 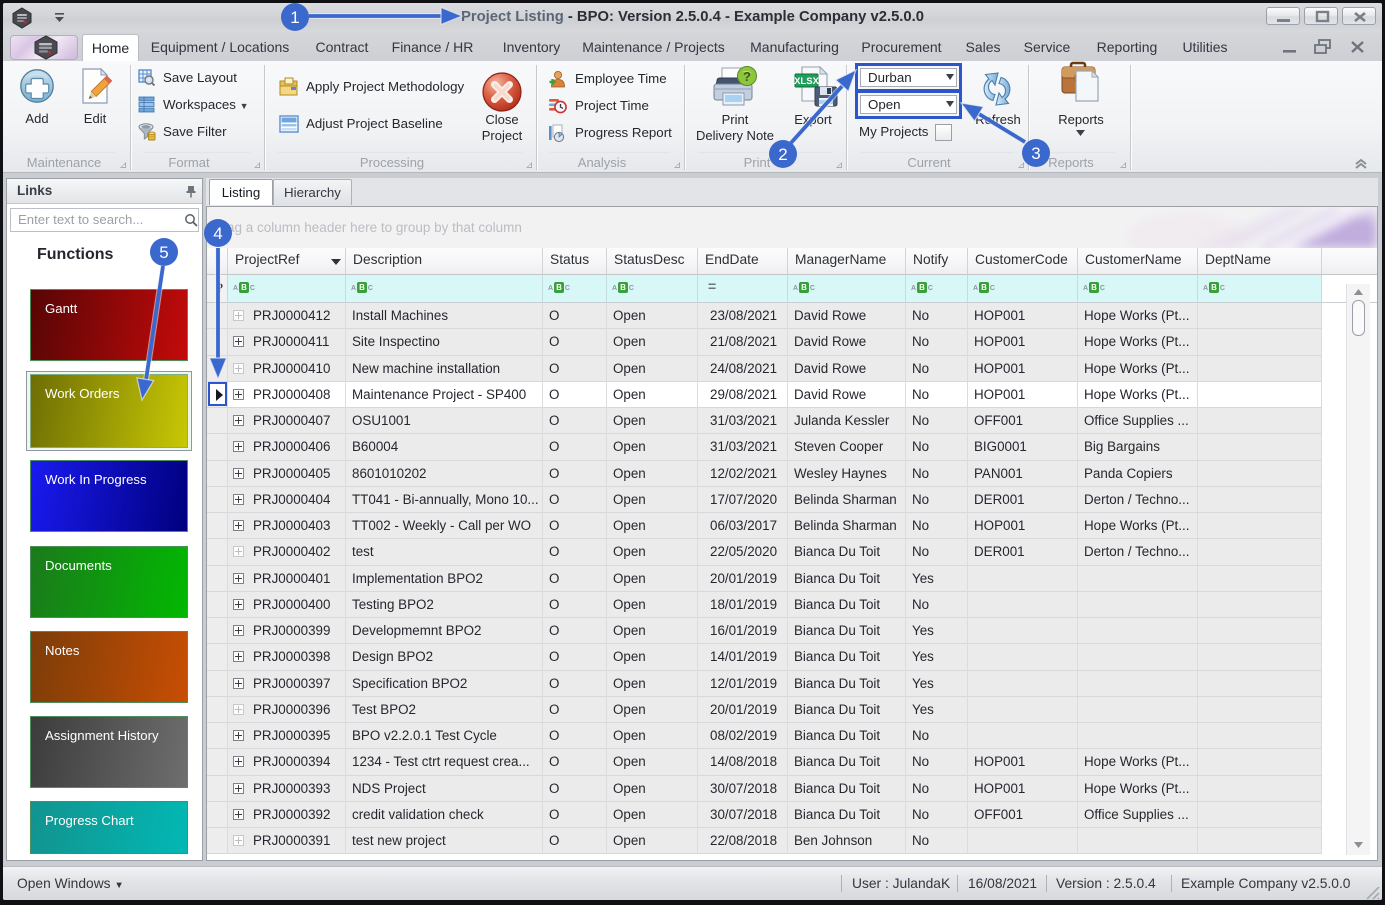 I want to click on svg-text: XLSX, so click(x=806, y=81).